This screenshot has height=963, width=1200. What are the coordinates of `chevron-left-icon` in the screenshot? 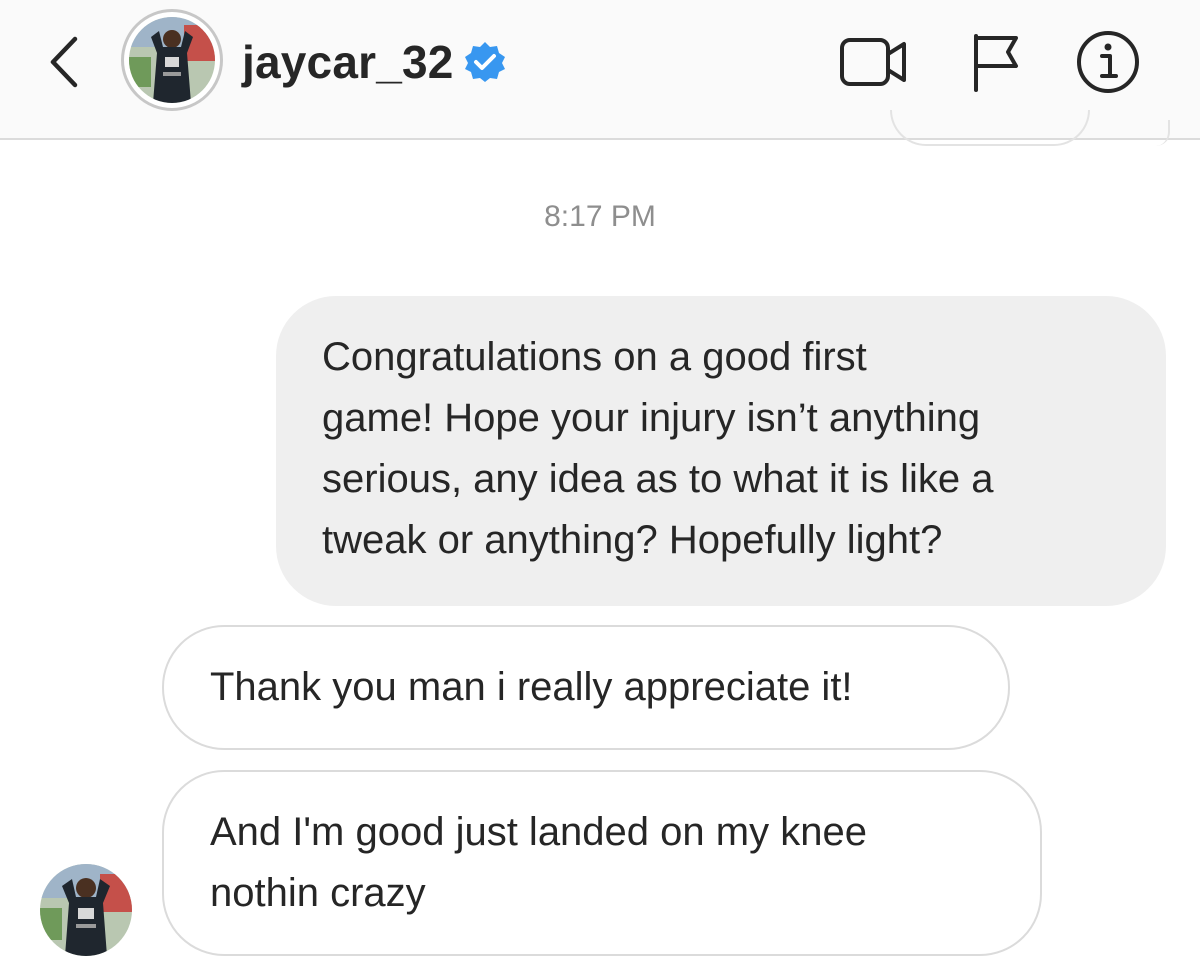 It's located at (64, 62).